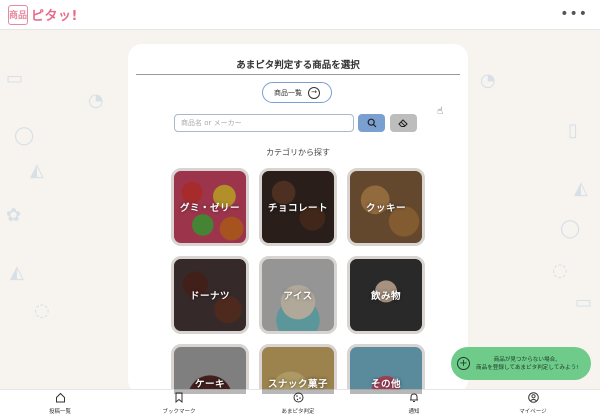  Describe the element at coordinates (298, 369) in the screenshot. I see `category-tile-snack: スナック菓子` at that location.